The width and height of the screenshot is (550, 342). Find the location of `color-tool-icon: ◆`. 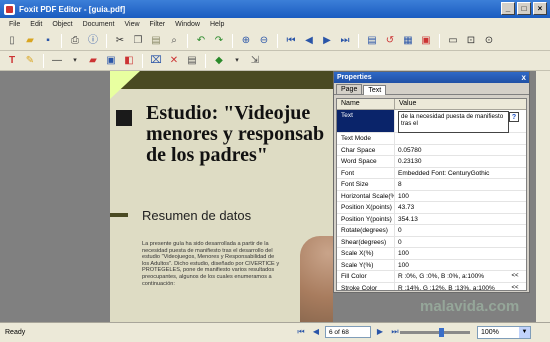

color-tool-icon: ◆ is located at coordinates (219, 61).